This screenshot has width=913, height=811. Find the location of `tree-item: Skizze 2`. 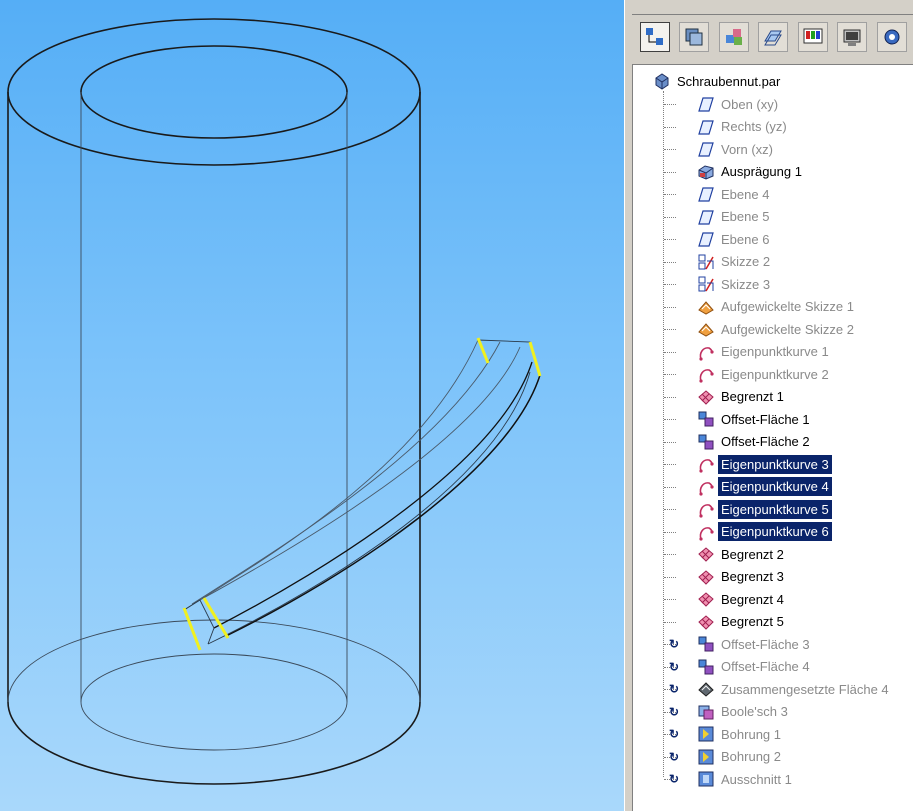

tree-item: Skizze 2 is located at coordinates (735, 262).